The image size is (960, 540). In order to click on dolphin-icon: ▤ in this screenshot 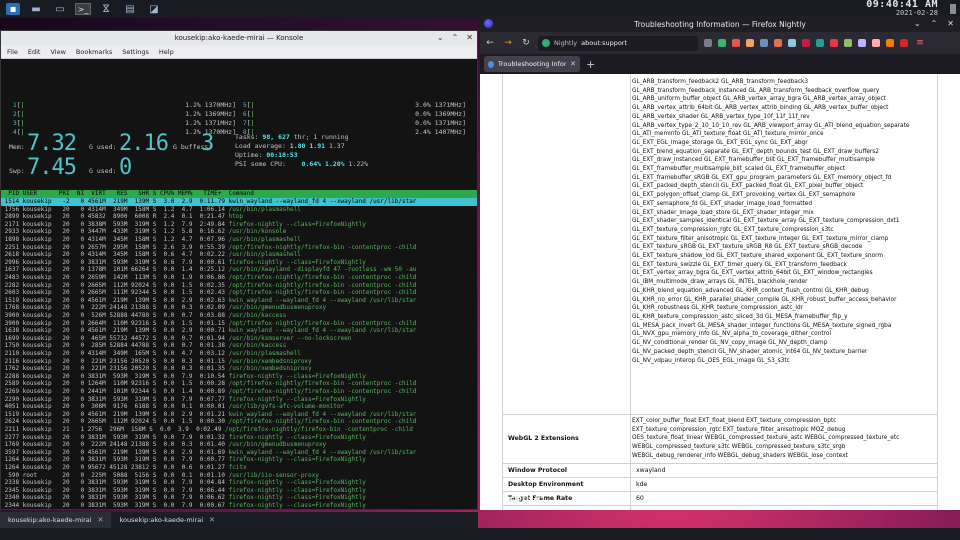, I will do `click(130, 9)`.